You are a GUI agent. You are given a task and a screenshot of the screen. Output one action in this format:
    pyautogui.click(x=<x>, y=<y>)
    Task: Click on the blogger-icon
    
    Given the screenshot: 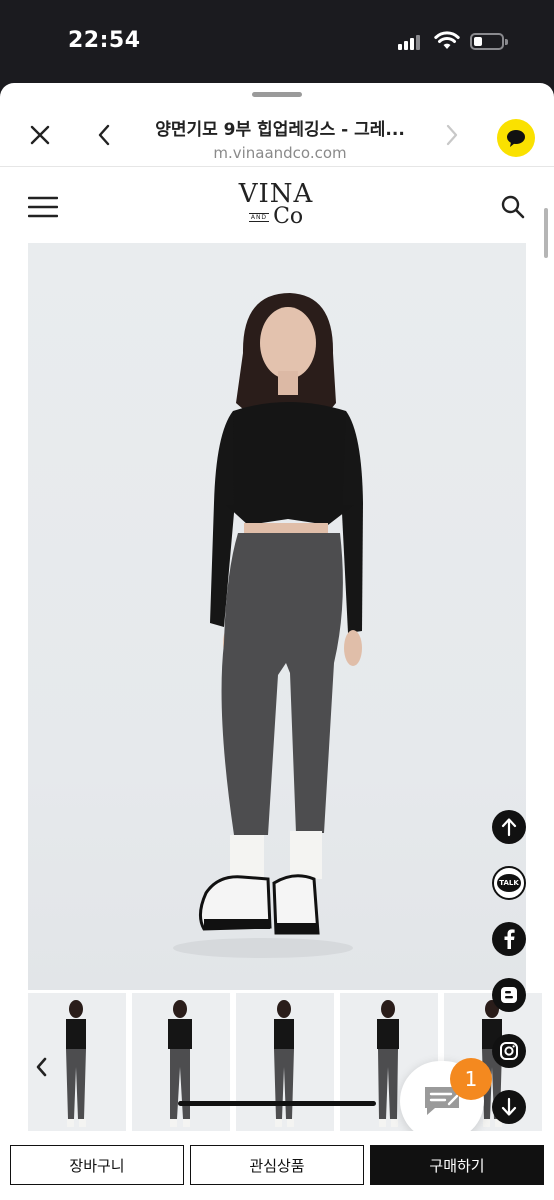 What is the action you would take?
    pyautogui.click(x=509, y=995)
    